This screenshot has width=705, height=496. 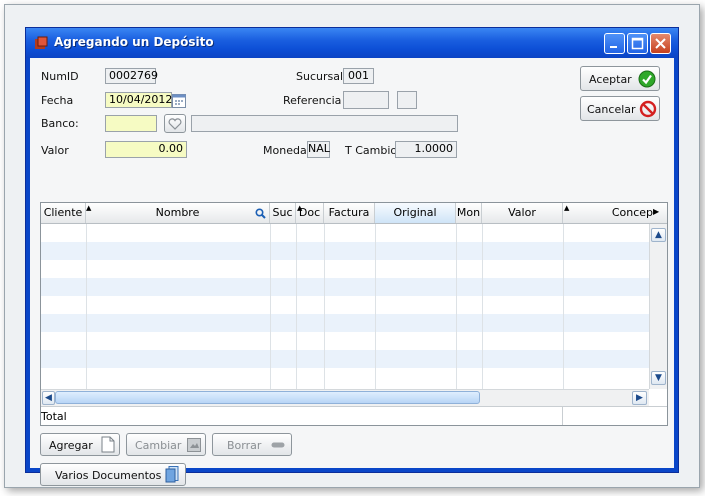 I want to click on scroll-down-icon: ▼, so click(x=658, y=378).